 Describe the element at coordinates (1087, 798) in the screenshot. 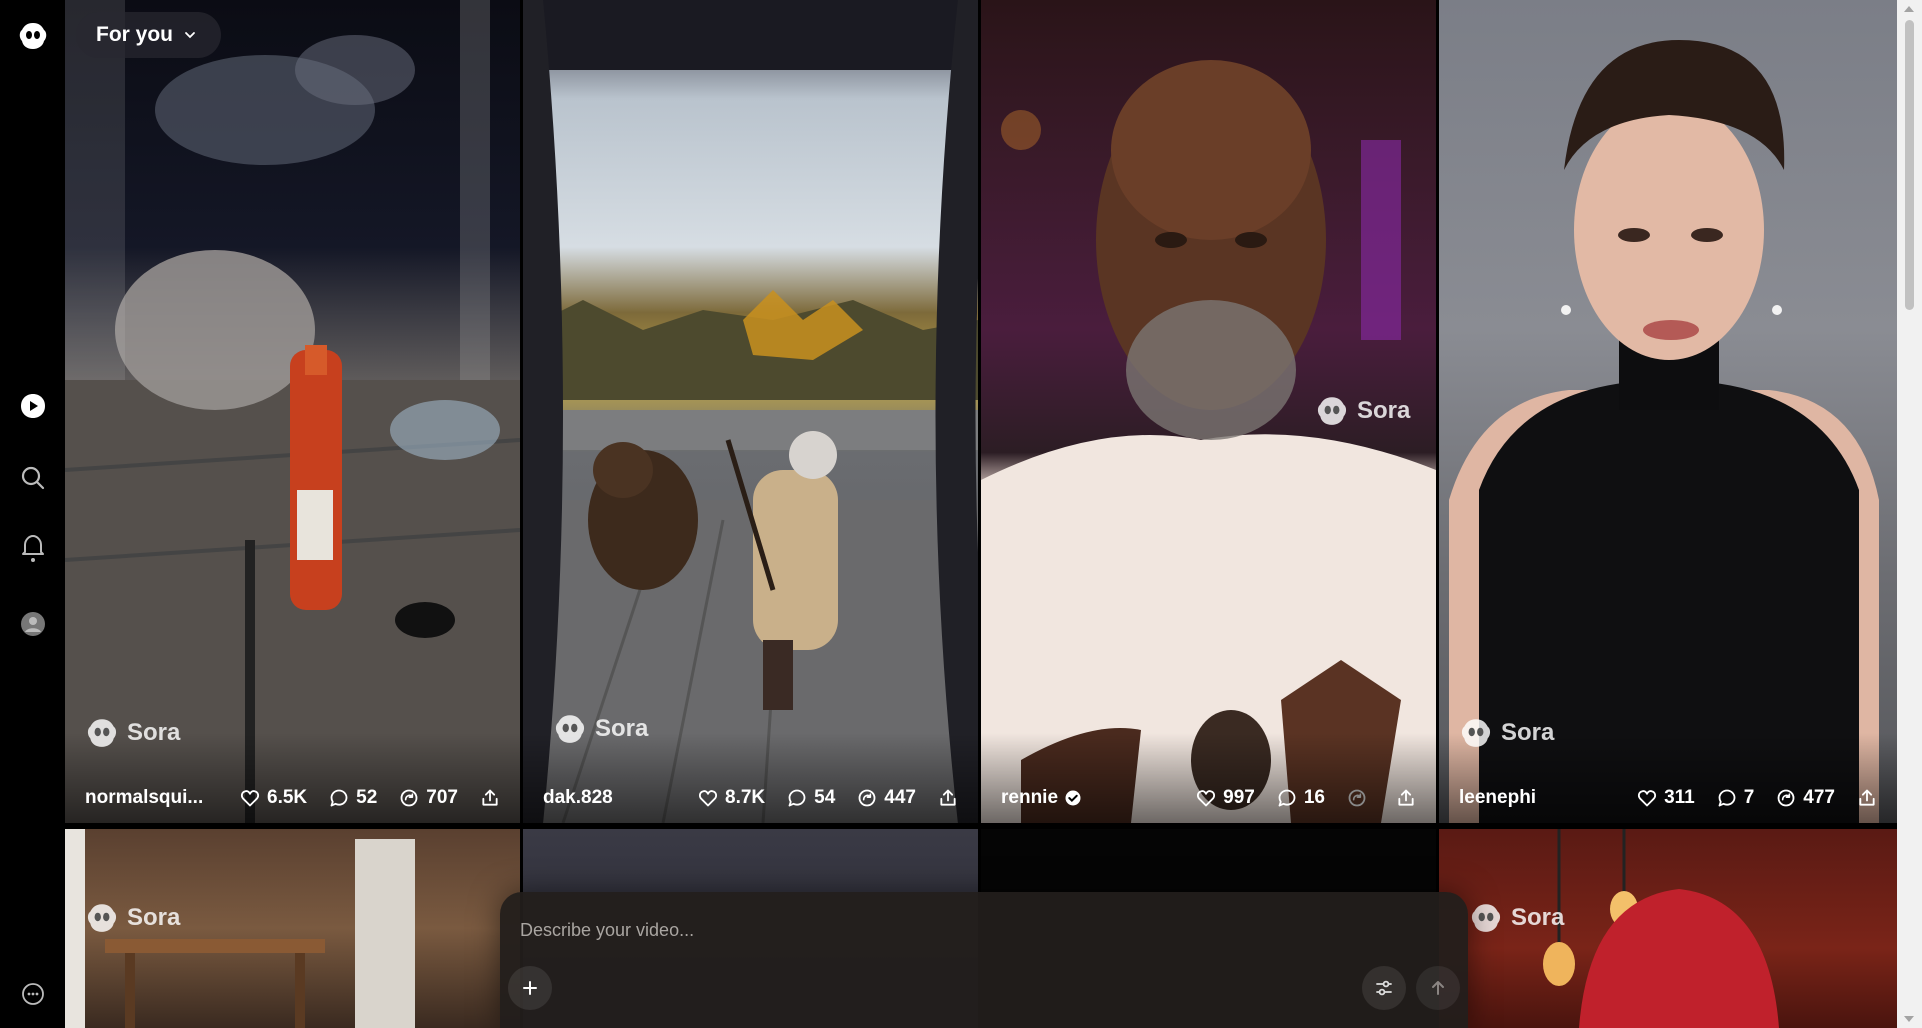

I see `username: rennie` at that location.